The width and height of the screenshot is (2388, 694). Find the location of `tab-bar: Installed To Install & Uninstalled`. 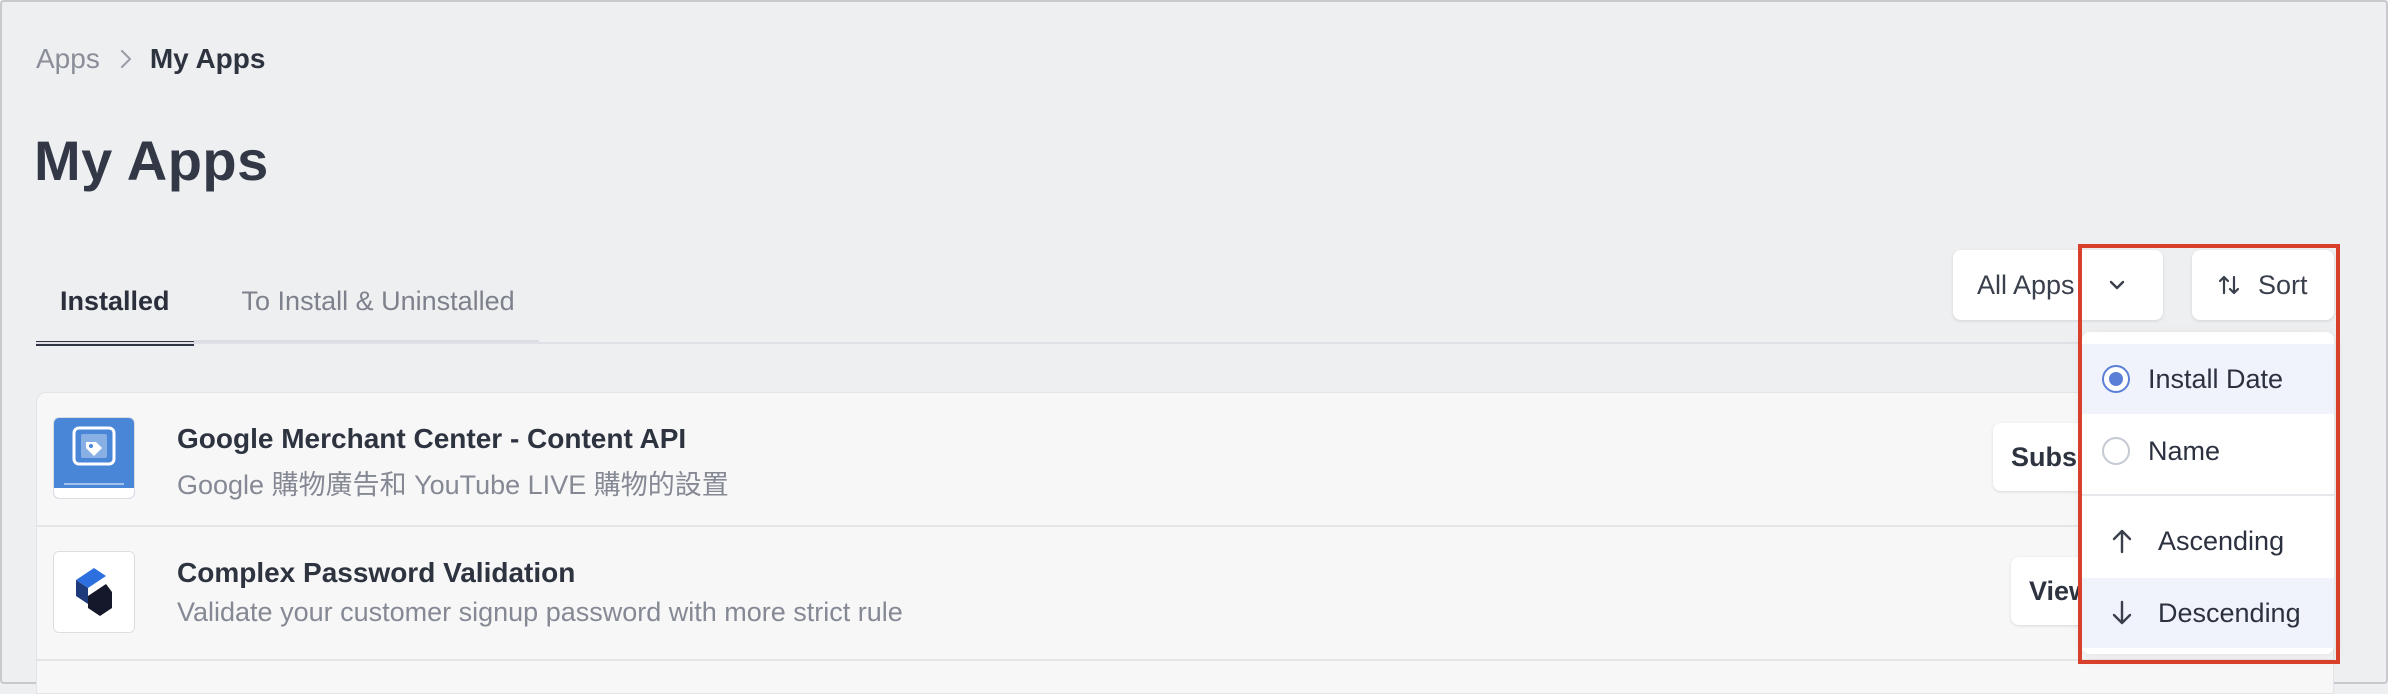

tab-bar: Installed To Install & Uninstalled is located at coordinates (287, 304).